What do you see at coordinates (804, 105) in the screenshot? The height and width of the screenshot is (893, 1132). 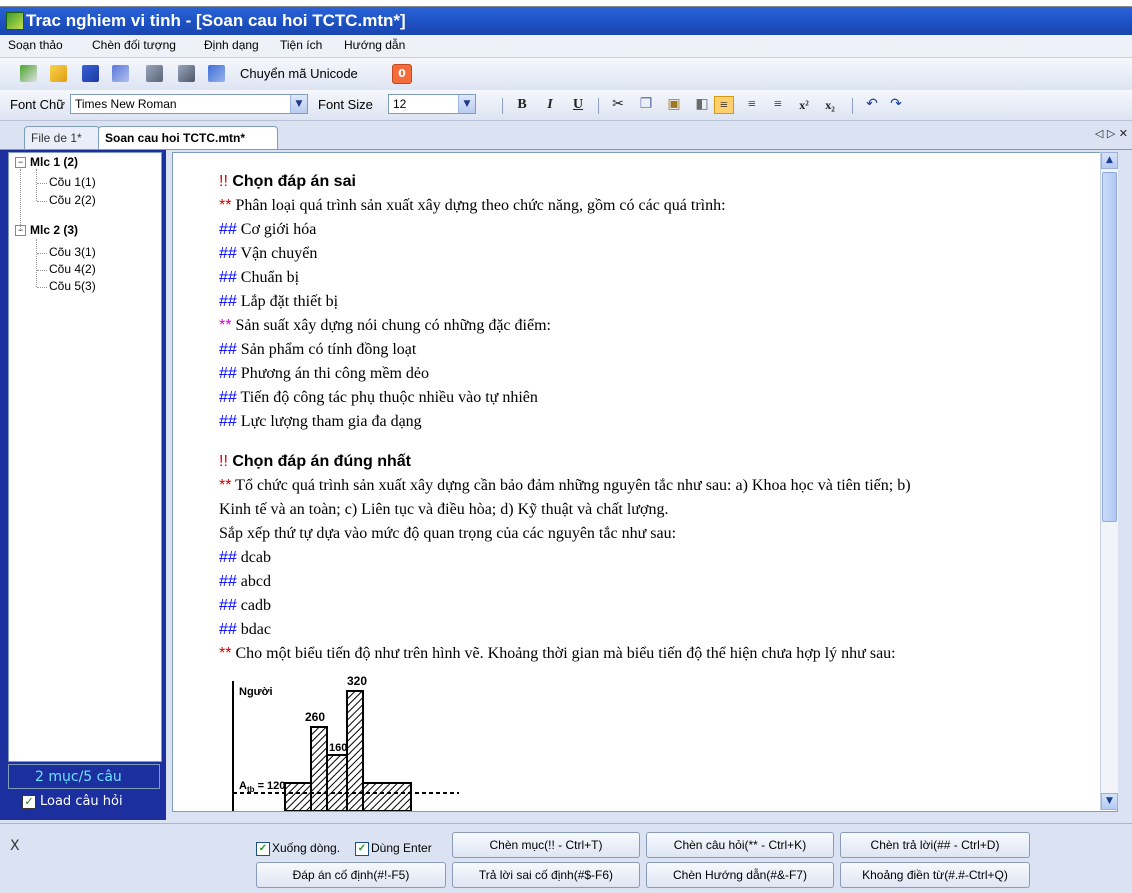 I see `superscript-button: x²` at bounding box center [804, 105].